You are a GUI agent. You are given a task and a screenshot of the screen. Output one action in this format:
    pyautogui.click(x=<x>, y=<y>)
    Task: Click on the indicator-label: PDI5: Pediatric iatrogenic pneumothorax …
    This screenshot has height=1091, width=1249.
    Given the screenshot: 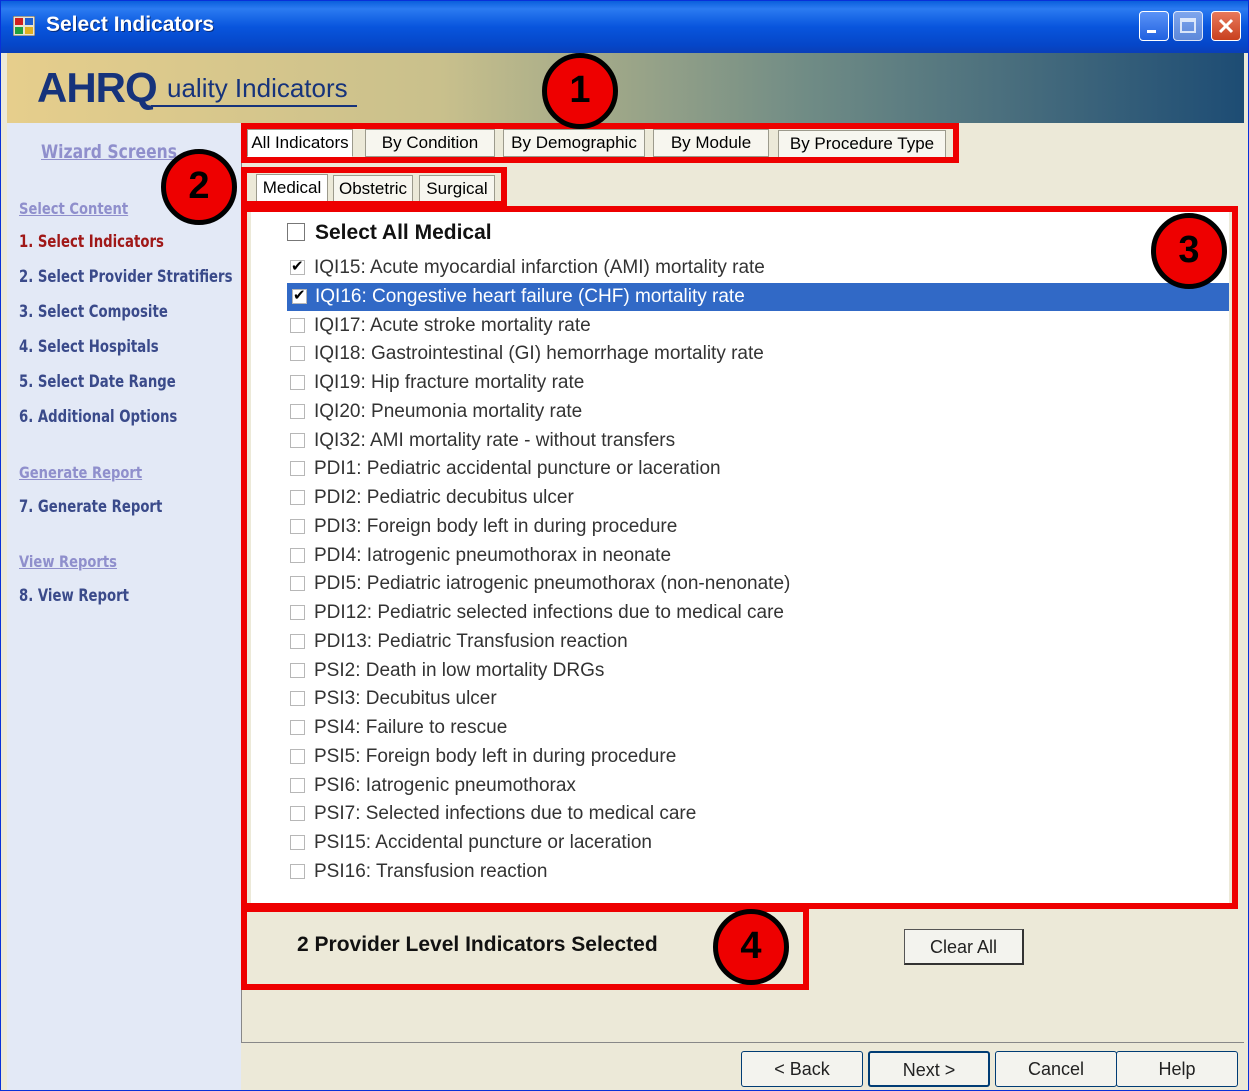 What is the action you would take?
    pyautogui.click(x=552, y=584)
    